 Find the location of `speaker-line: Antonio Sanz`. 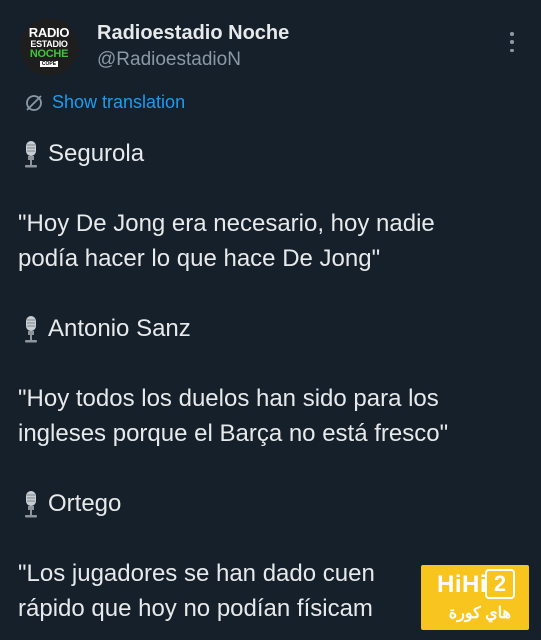

speaker-line: Antonio Sanz is located at coordinates (273, 328).